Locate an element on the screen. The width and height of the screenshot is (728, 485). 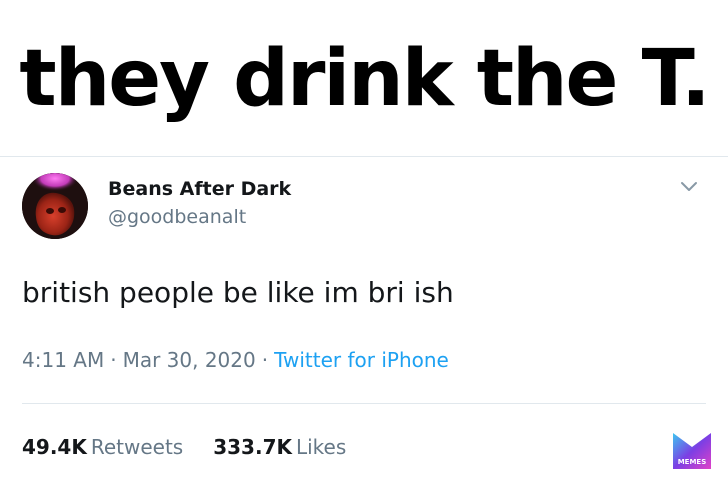
tweet-metadata: 4:11 AM · Mar 30, 2020 · Twitter for iPhone is located at coordinates (235, 360).